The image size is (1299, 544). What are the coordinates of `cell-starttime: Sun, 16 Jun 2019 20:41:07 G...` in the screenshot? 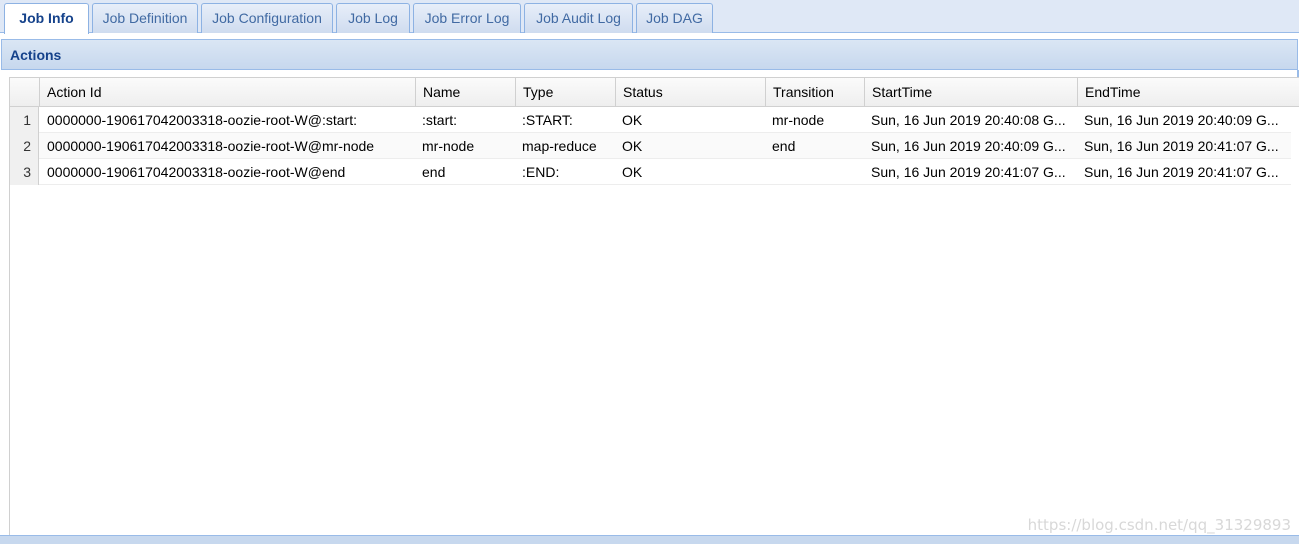 It's located at (968, 172).